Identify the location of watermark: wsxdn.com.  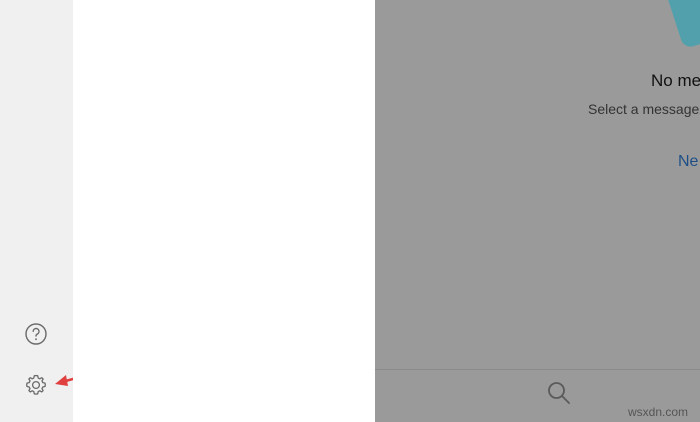
(658, 412).